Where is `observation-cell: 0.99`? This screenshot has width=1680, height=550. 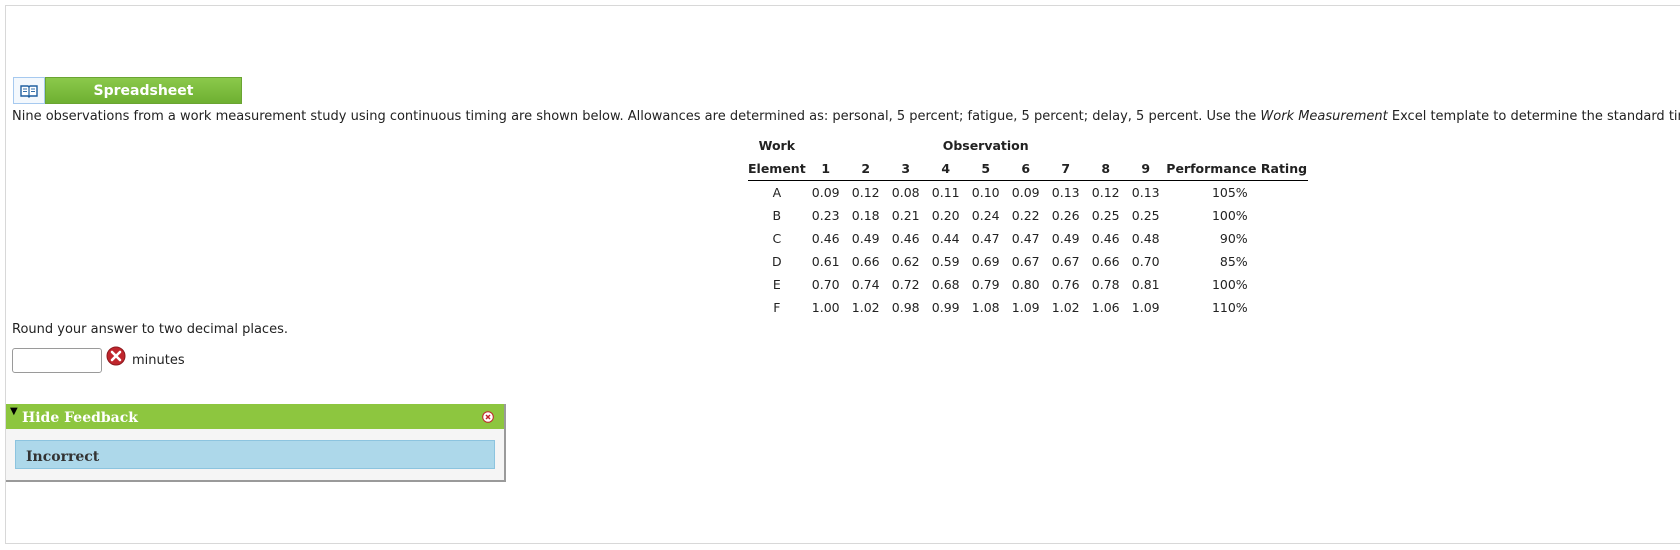
observation-cell: 0.99 is located at coordinates (945, 307).